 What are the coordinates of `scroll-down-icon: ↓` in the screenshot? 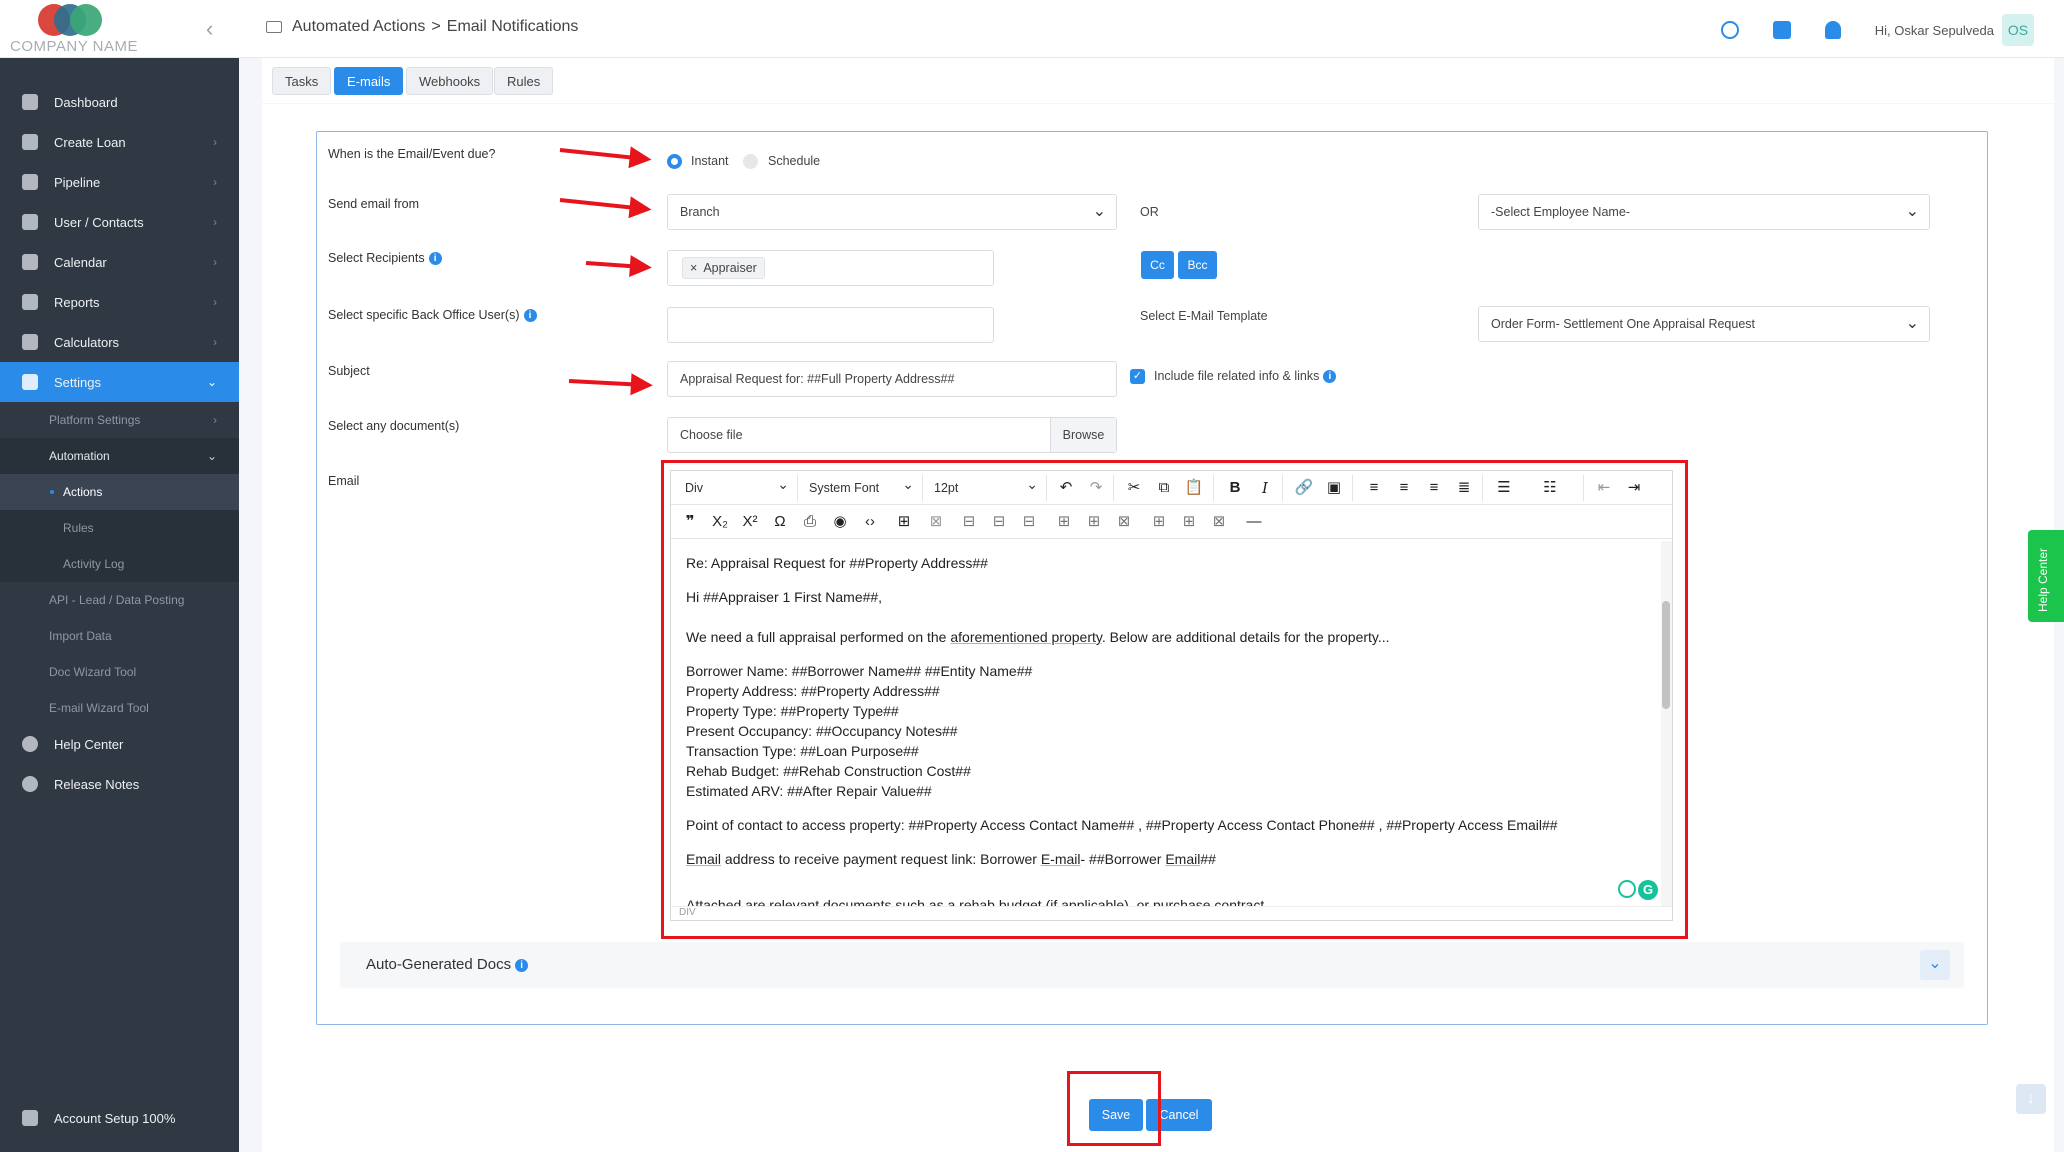 It's located at (2031, 1099).